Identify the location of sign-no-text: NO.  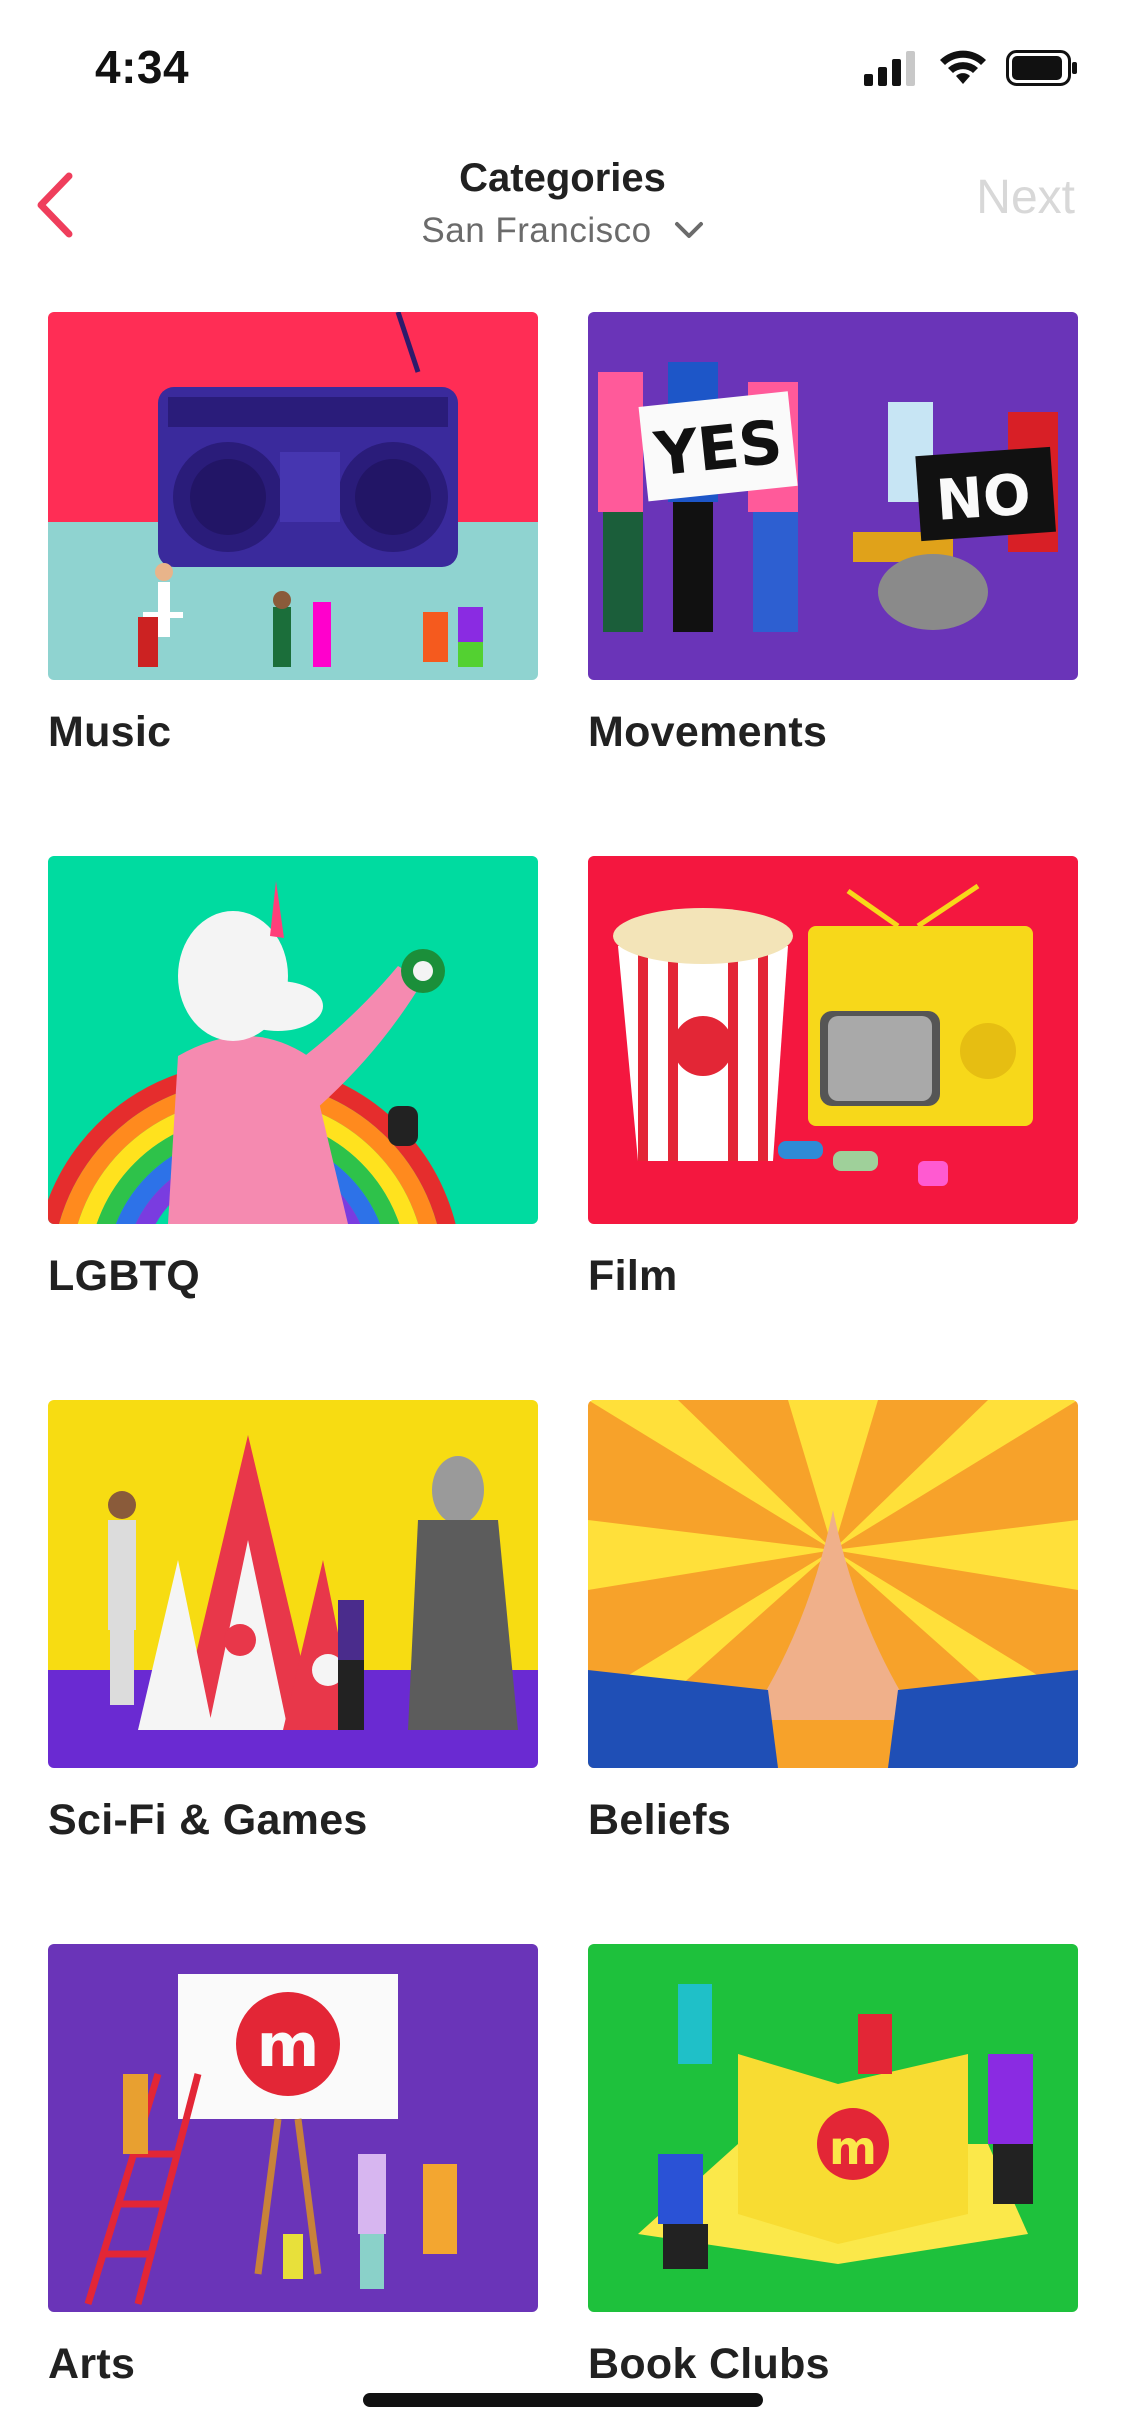
(983, 497).